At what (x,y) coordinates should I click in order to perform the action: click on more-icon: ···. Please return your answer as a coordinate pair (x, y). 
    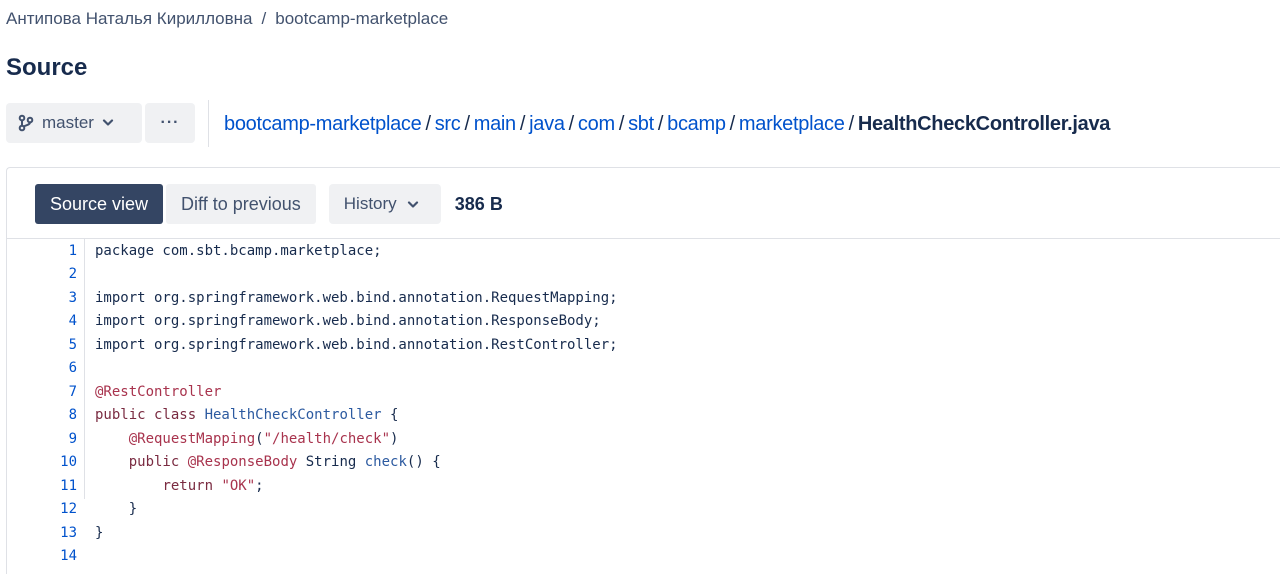
    Looking at the image, I should click on (170, 122).